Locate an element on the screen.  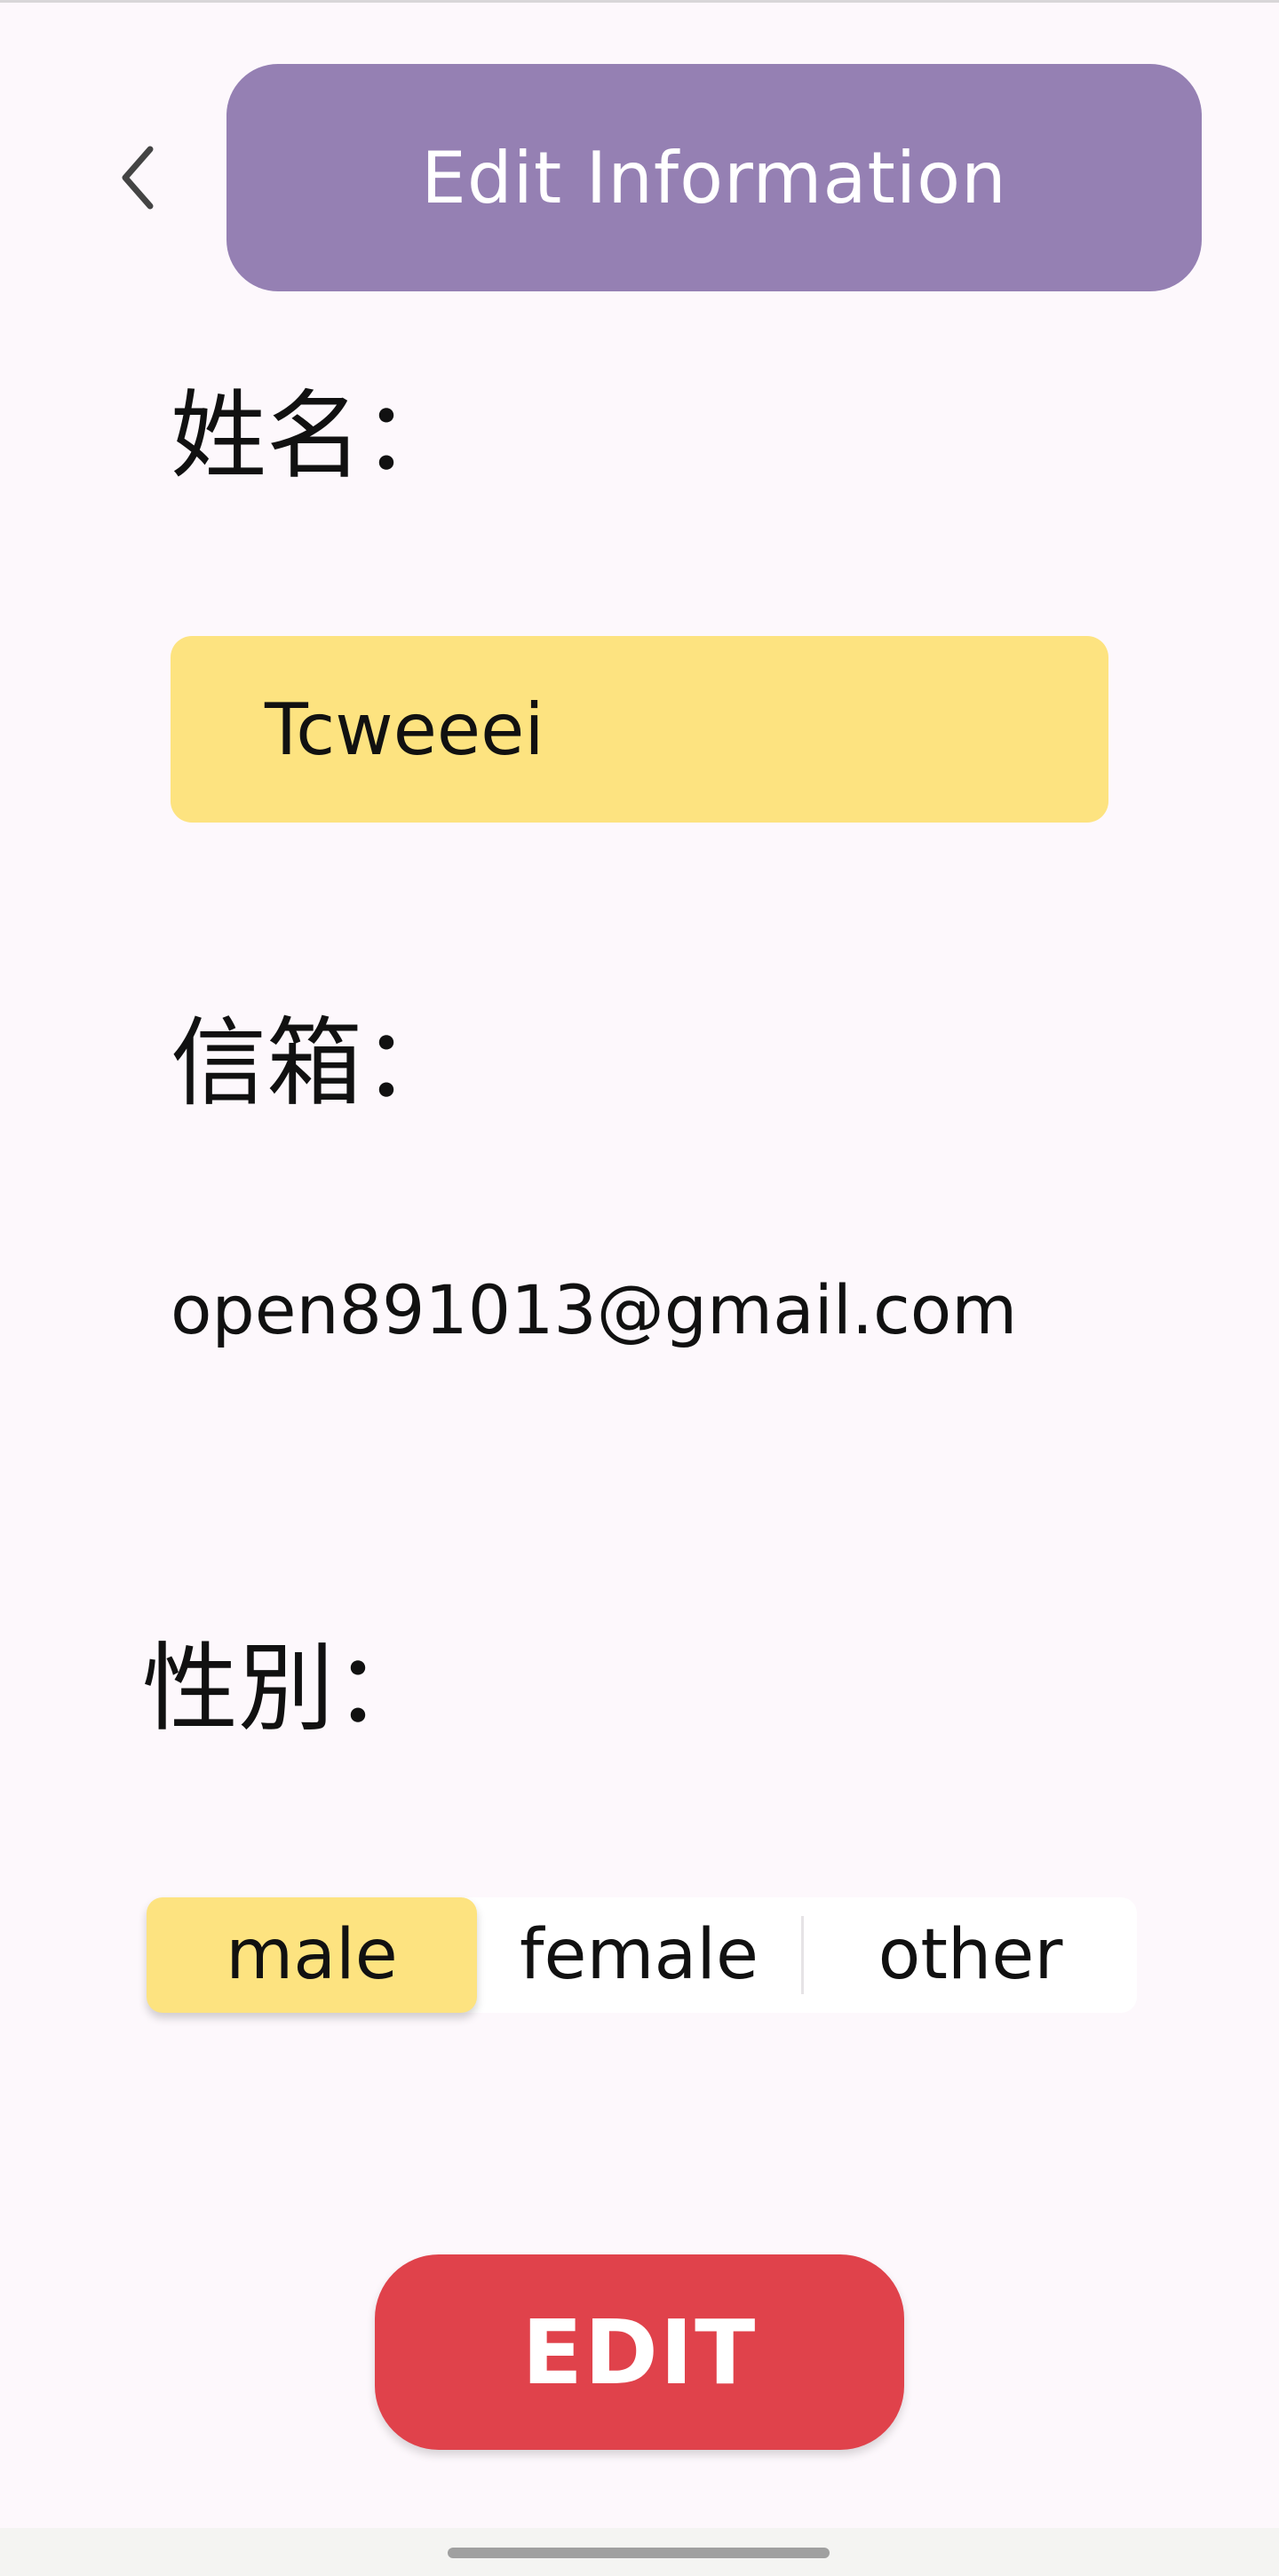
name-label: 姓名： is located at coordinates (315, 436).